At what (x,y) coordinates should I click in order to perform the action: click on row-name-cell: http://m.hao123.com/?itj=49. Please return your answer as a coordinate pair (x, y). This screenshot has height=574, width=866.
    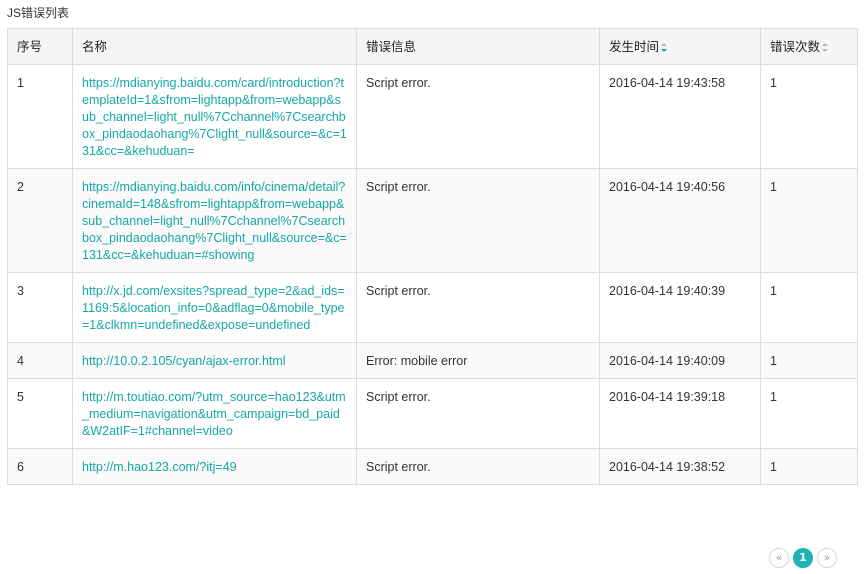
    Looking at the image, I should click on (214, 466).